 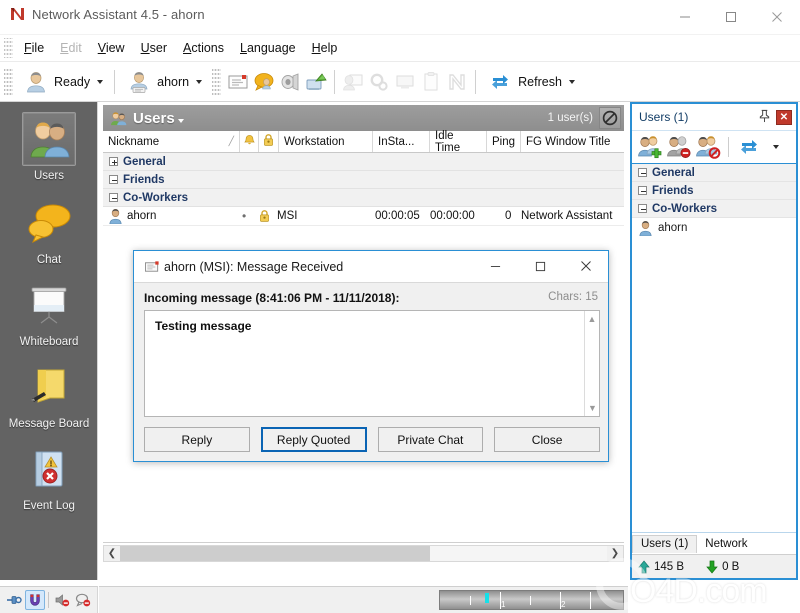 What do you see at coordinates (171, 141) in the screenshot?
I see `column-header-nickname: Nickname ╱` at bounding box center [171, 141].